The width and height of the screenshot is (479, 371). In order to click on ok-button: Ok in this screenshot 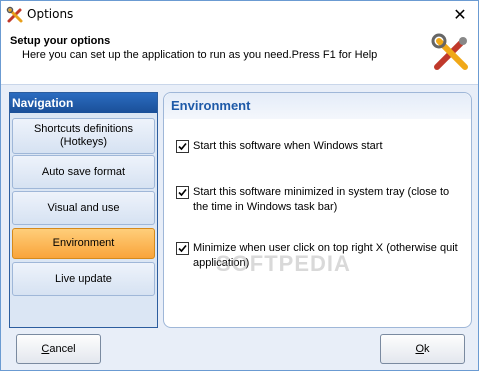, I will do `click(422, 349)`.